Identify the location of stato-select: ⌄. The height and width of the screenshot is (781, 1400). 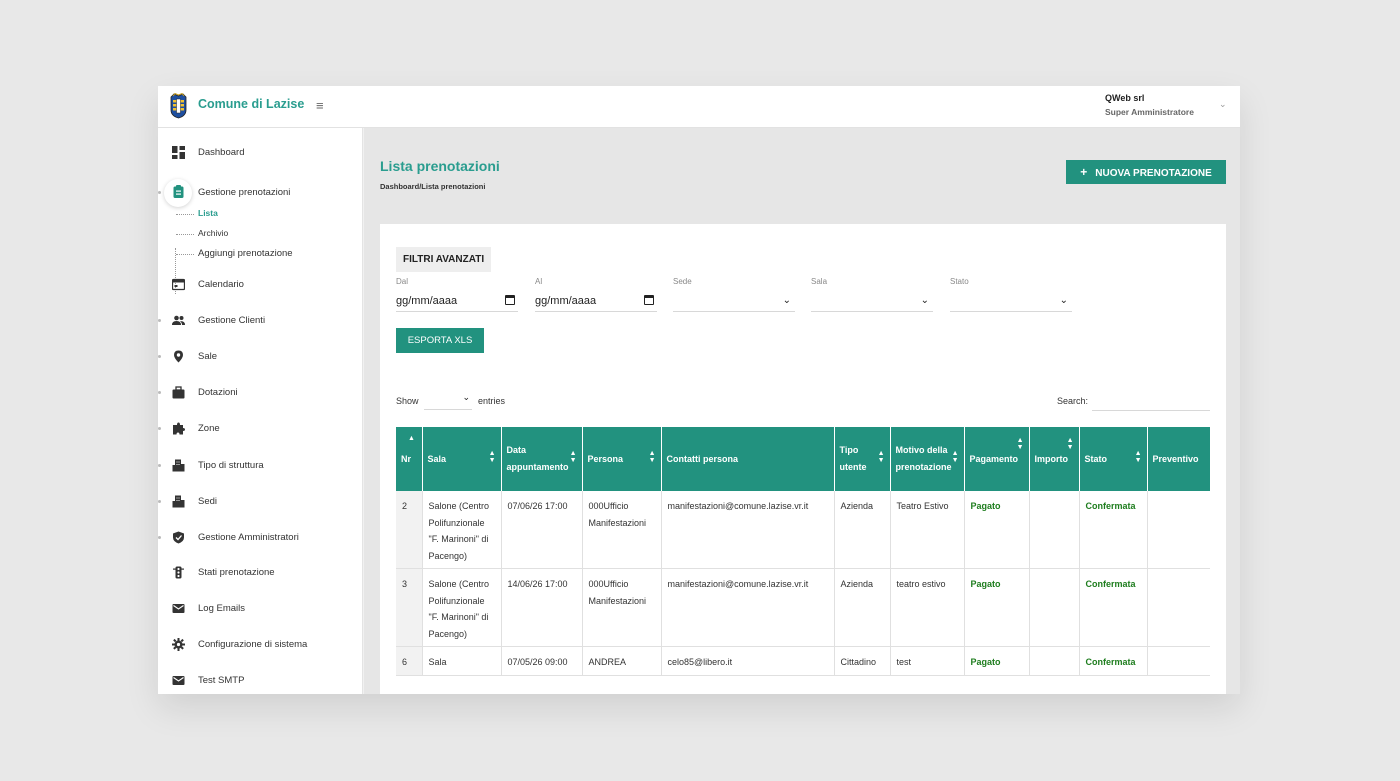
(1011, 301).